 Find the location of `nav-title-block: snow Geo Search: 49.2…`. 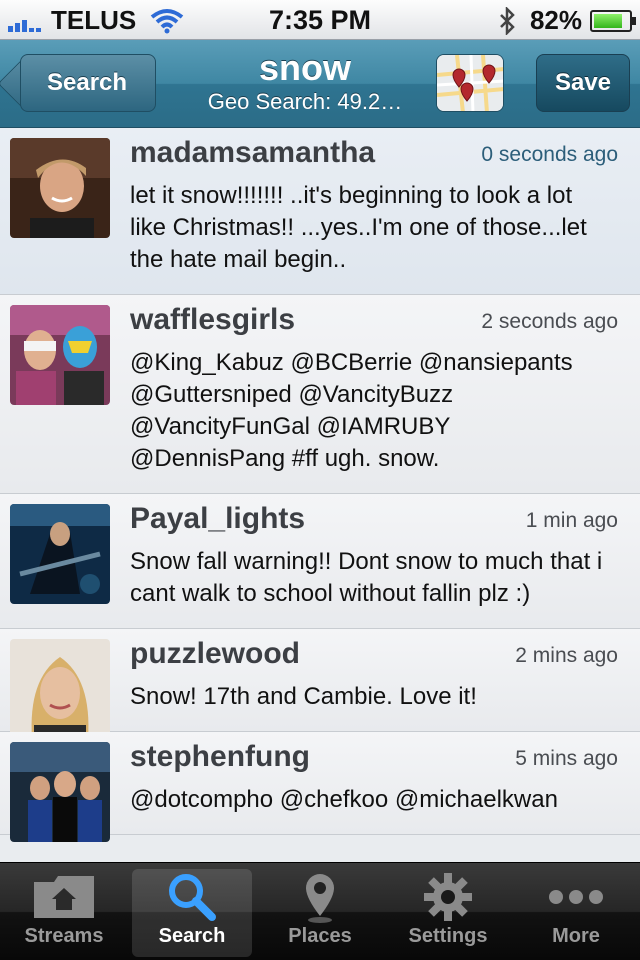

nav-title-block: snow Geo Search: 49.2… is located at coordinates (305, 82).